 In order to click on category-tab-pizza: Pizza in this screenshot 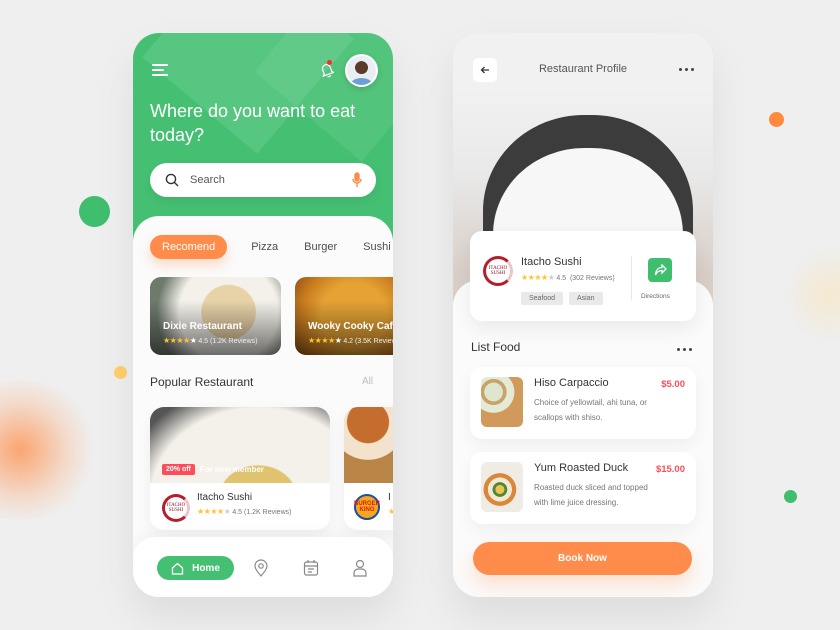, I will do `click(264, 247)`.